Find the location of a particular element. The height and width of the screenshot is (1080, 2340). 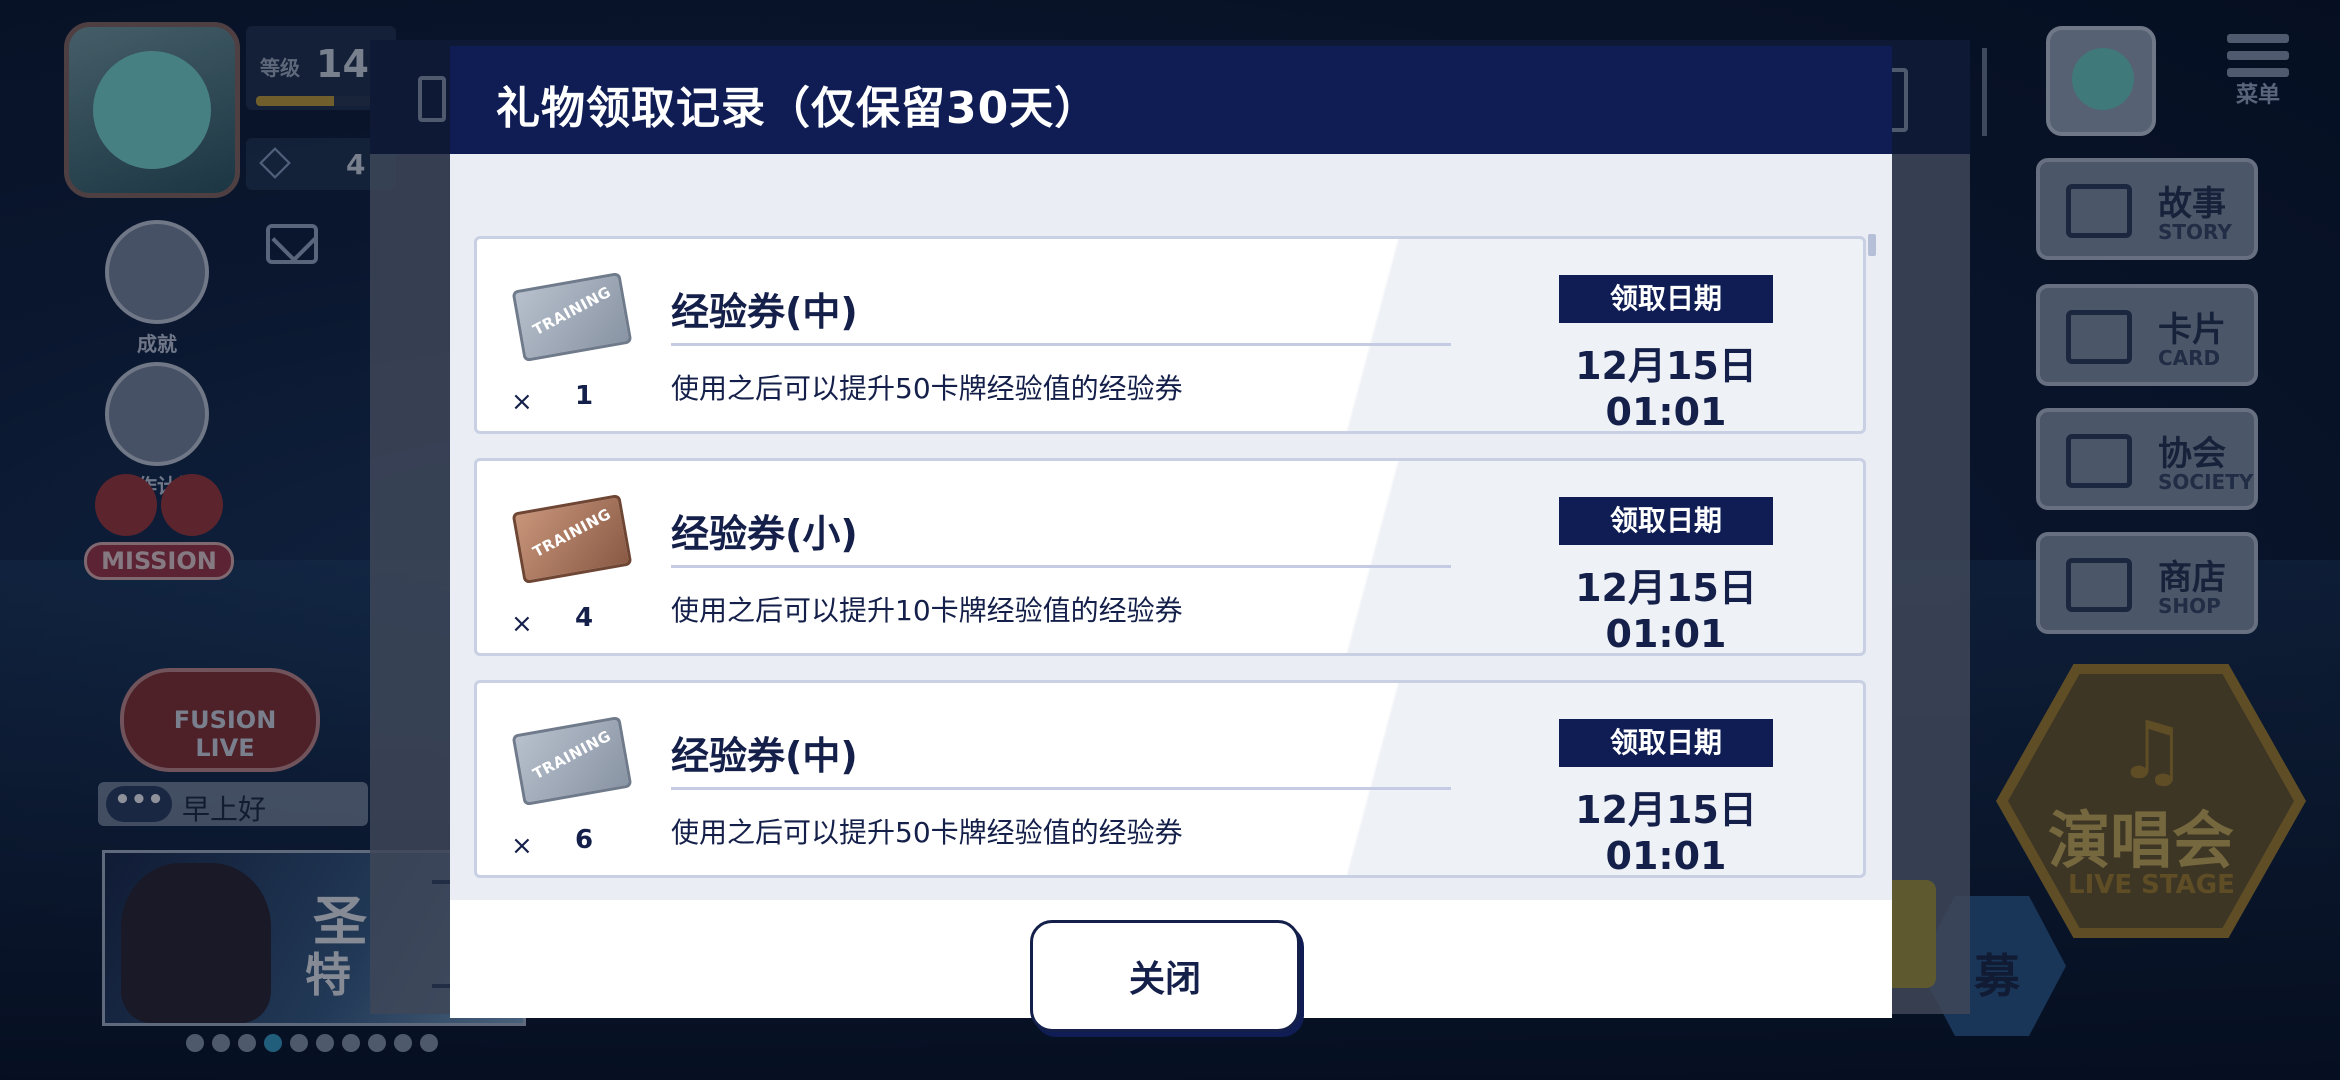

scrollbar is located at coordinates (1872, 550).